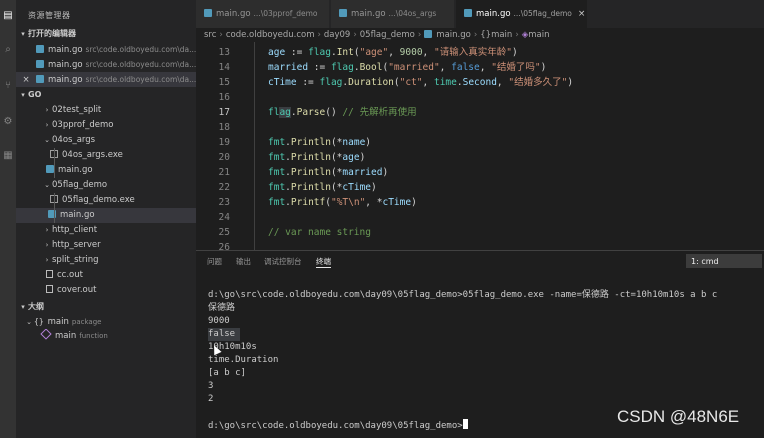 This screenshot has width=764, height=438. I want to click on line-number: 18, so click(224, 127).